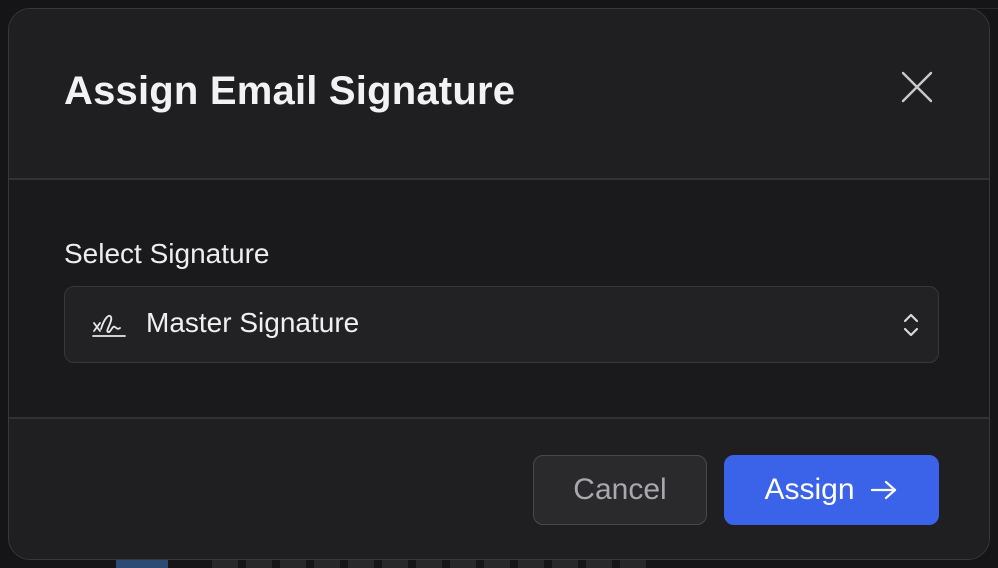  Describe the element at coordinates (167, 253) in the screenshot. I see `select-signature-label: Select Signature` at that location.